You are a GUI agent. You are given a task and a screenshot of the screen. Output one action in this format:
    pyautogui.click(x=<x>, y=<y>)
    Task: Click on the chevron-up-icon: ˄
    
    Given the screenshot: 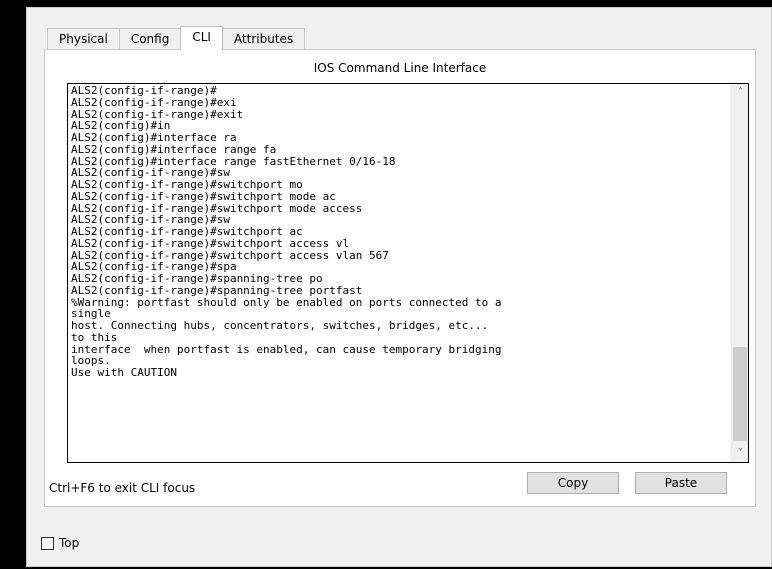 What is the action you would take?
    pyautogui.click(x=740, y=92)
    